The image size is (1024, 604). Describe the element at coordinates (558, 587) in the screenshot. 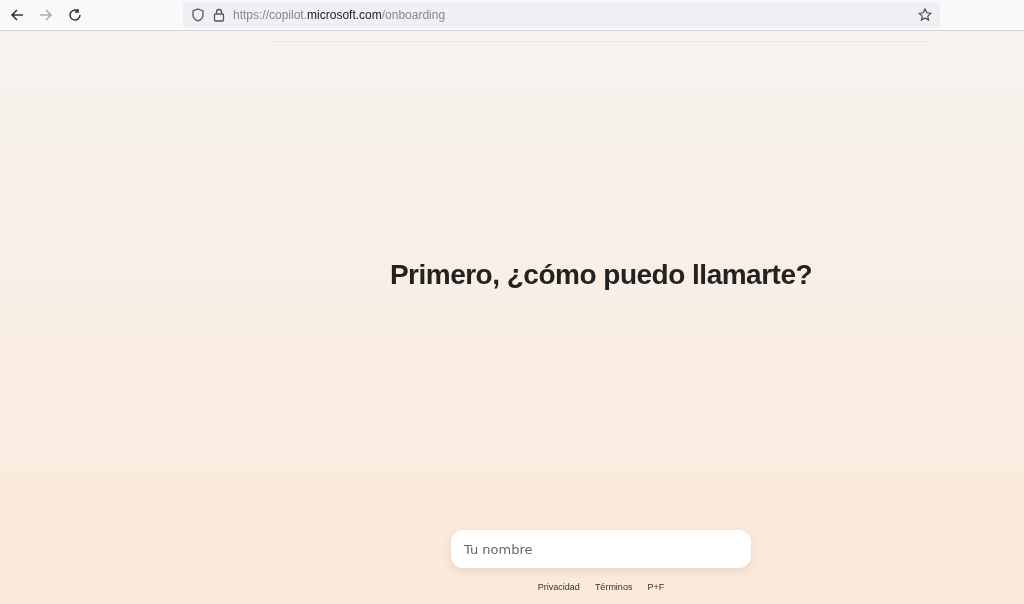

I see `footer-link: Privacidad` at that location.